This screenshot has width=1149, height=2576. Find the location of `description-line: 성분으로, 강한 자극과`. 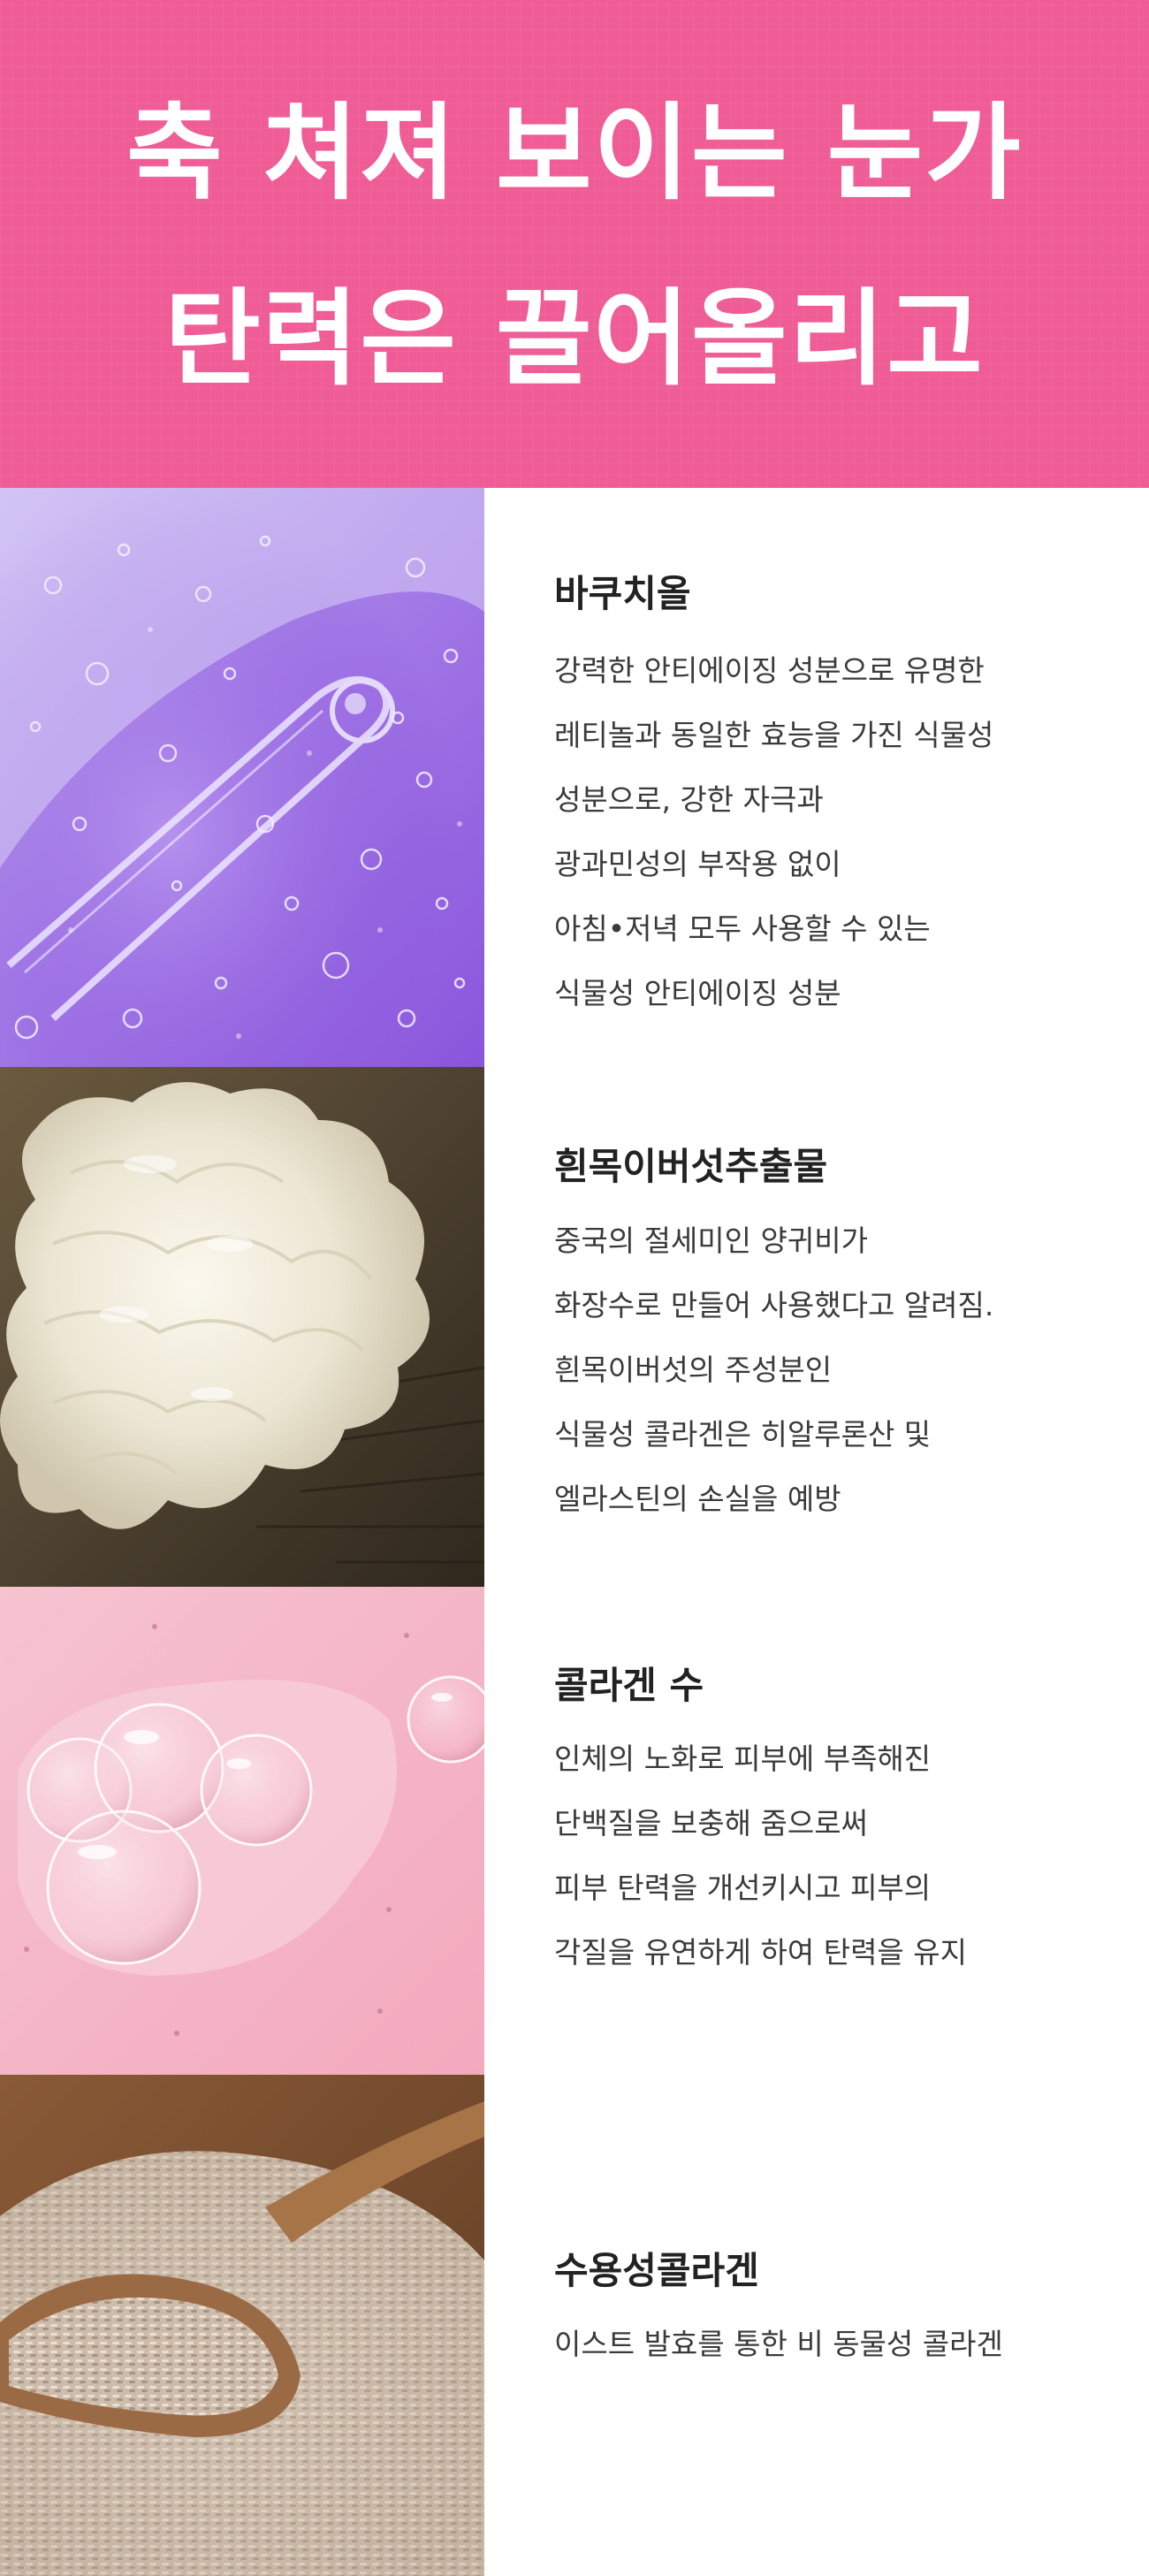

description-line: 성분으로, 강한 자극과 is located at coordinates (689, 799).